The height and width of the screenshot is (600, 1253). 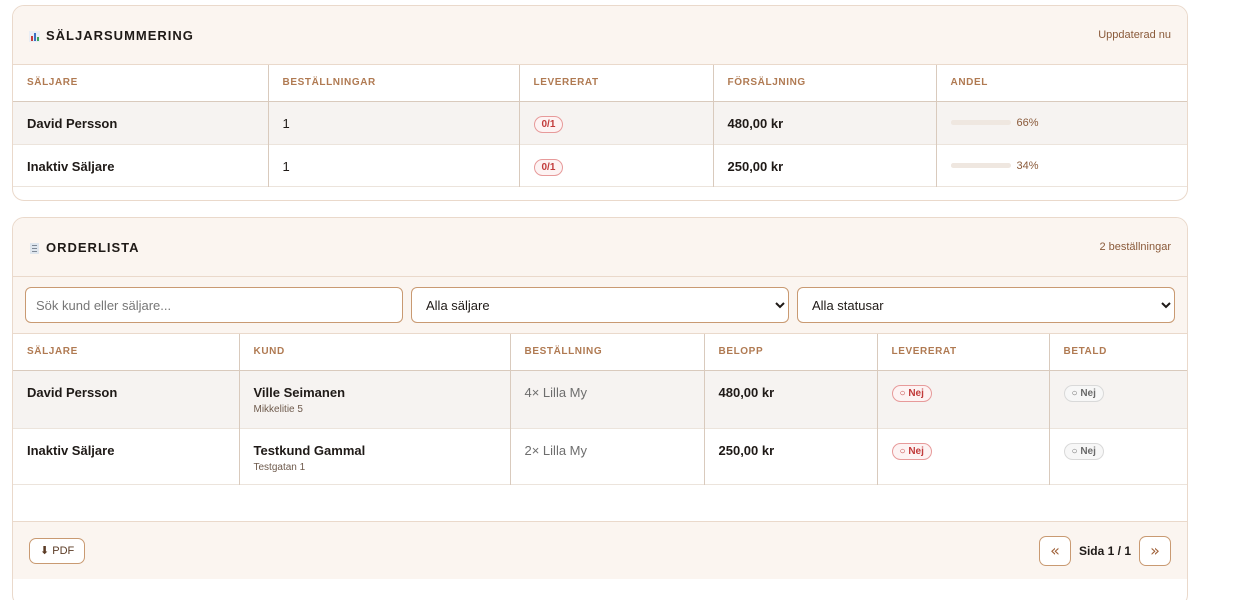 I want to click on share-indicator: 66%, so click(x=1062, y=122).